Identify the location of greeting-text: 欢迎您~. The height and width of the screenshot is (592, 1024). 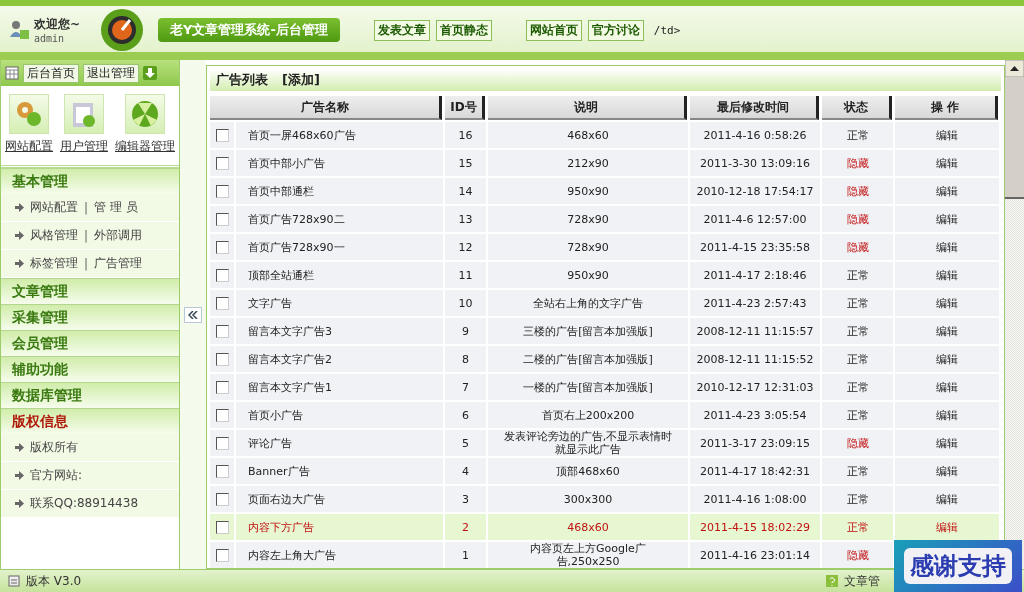
(57, 24).